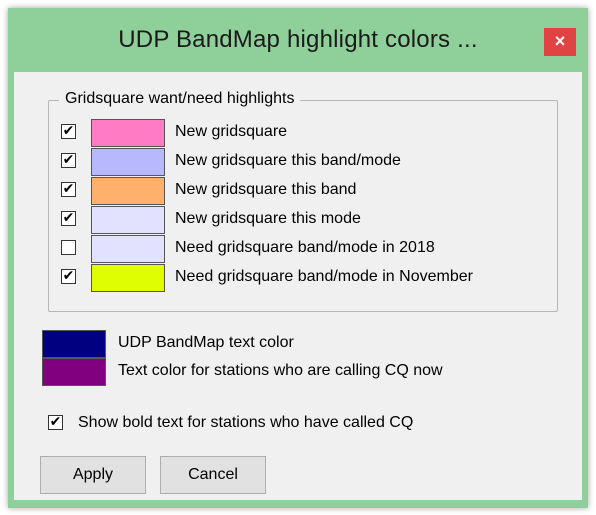 This screenshot has width=596, height=515. What do you see at coordinates (231, 131) in the screenshot?
I see `label-new-gridsquare: New gridsquare` at bounding box center [231, 131].